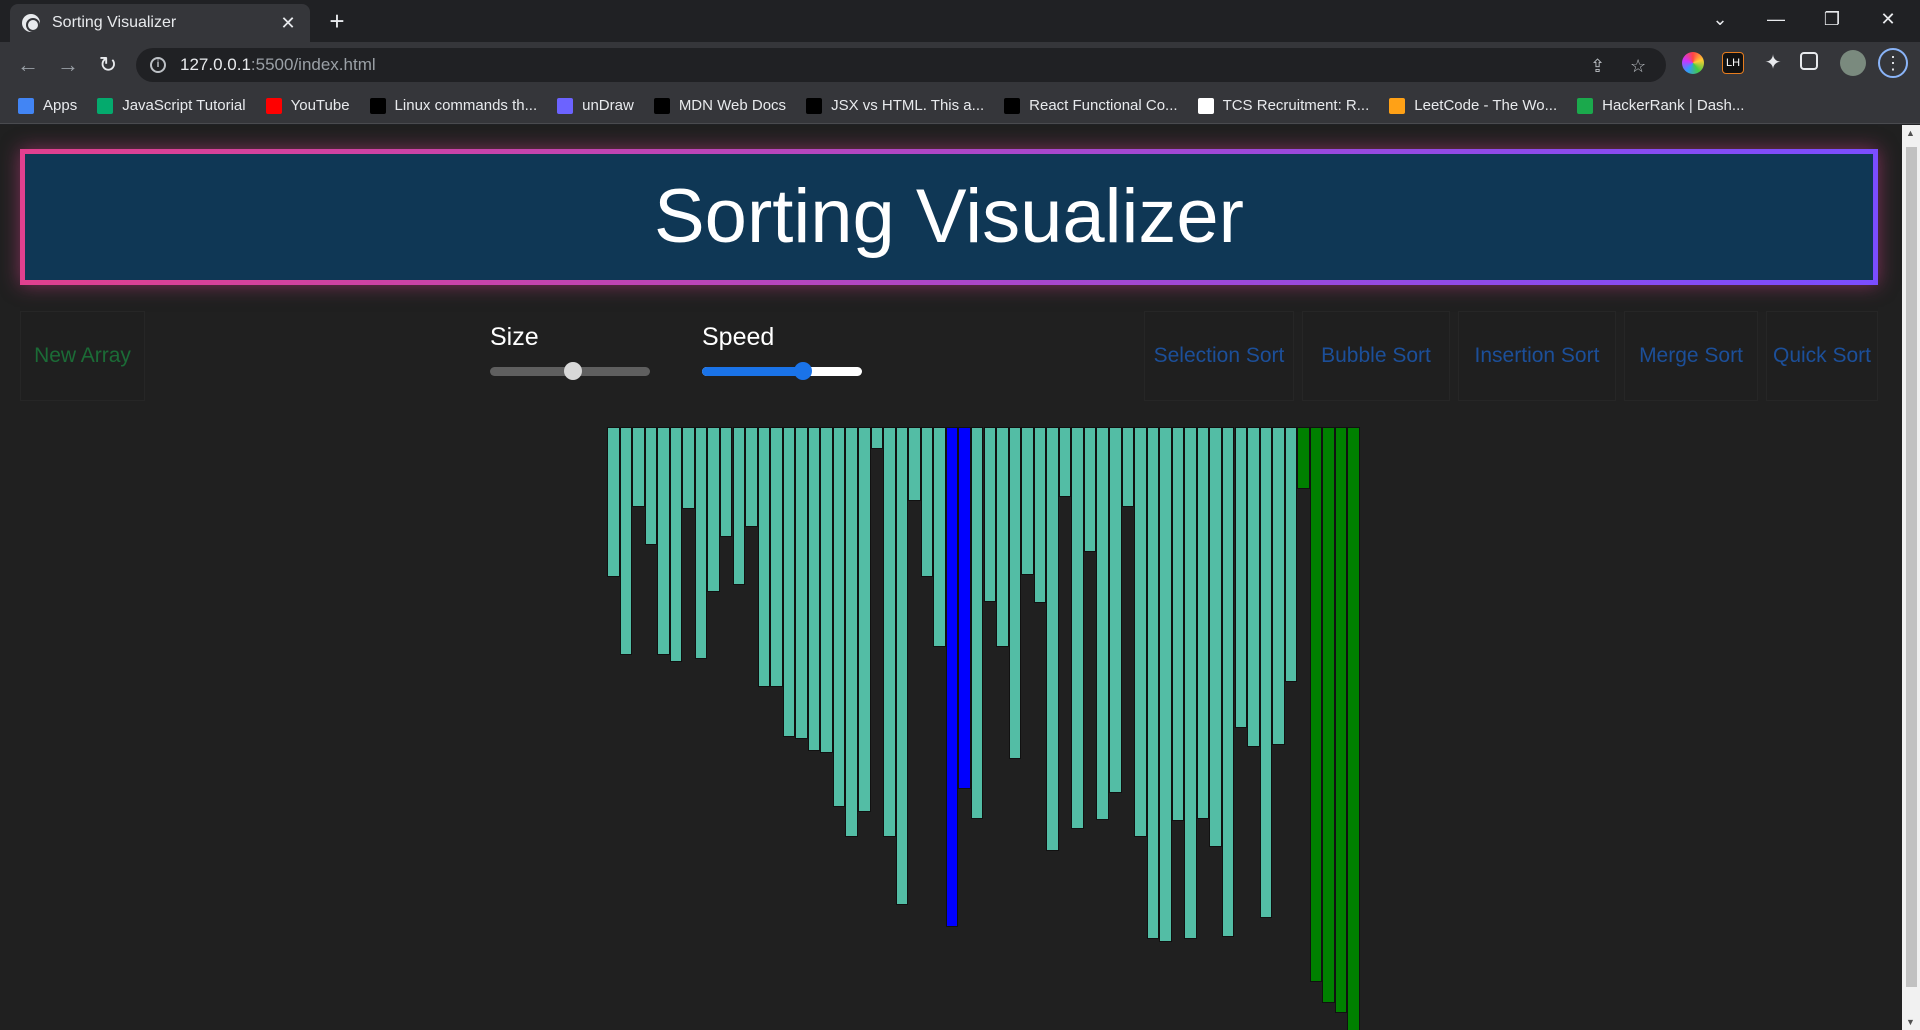 This screenshot has height=1030, width=1920. I want to click on bubble-sort-button: Bubble Sort, so click(1376, 356).